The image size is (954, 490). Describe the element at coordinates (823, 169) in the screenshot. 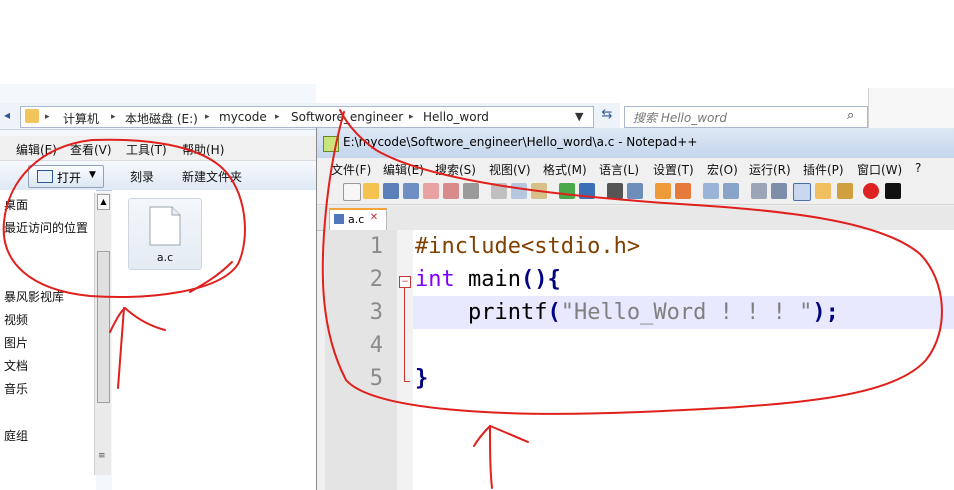

I see `menu-plugins: 插件(P)` at that location.